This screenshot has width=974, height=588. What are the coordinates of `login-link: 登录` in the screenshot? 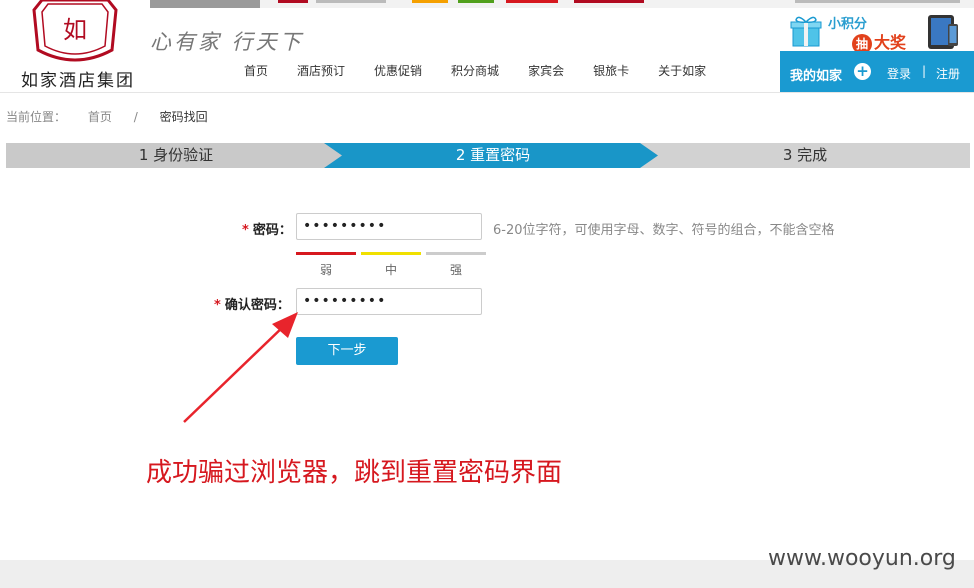 It's located at (899, 73).